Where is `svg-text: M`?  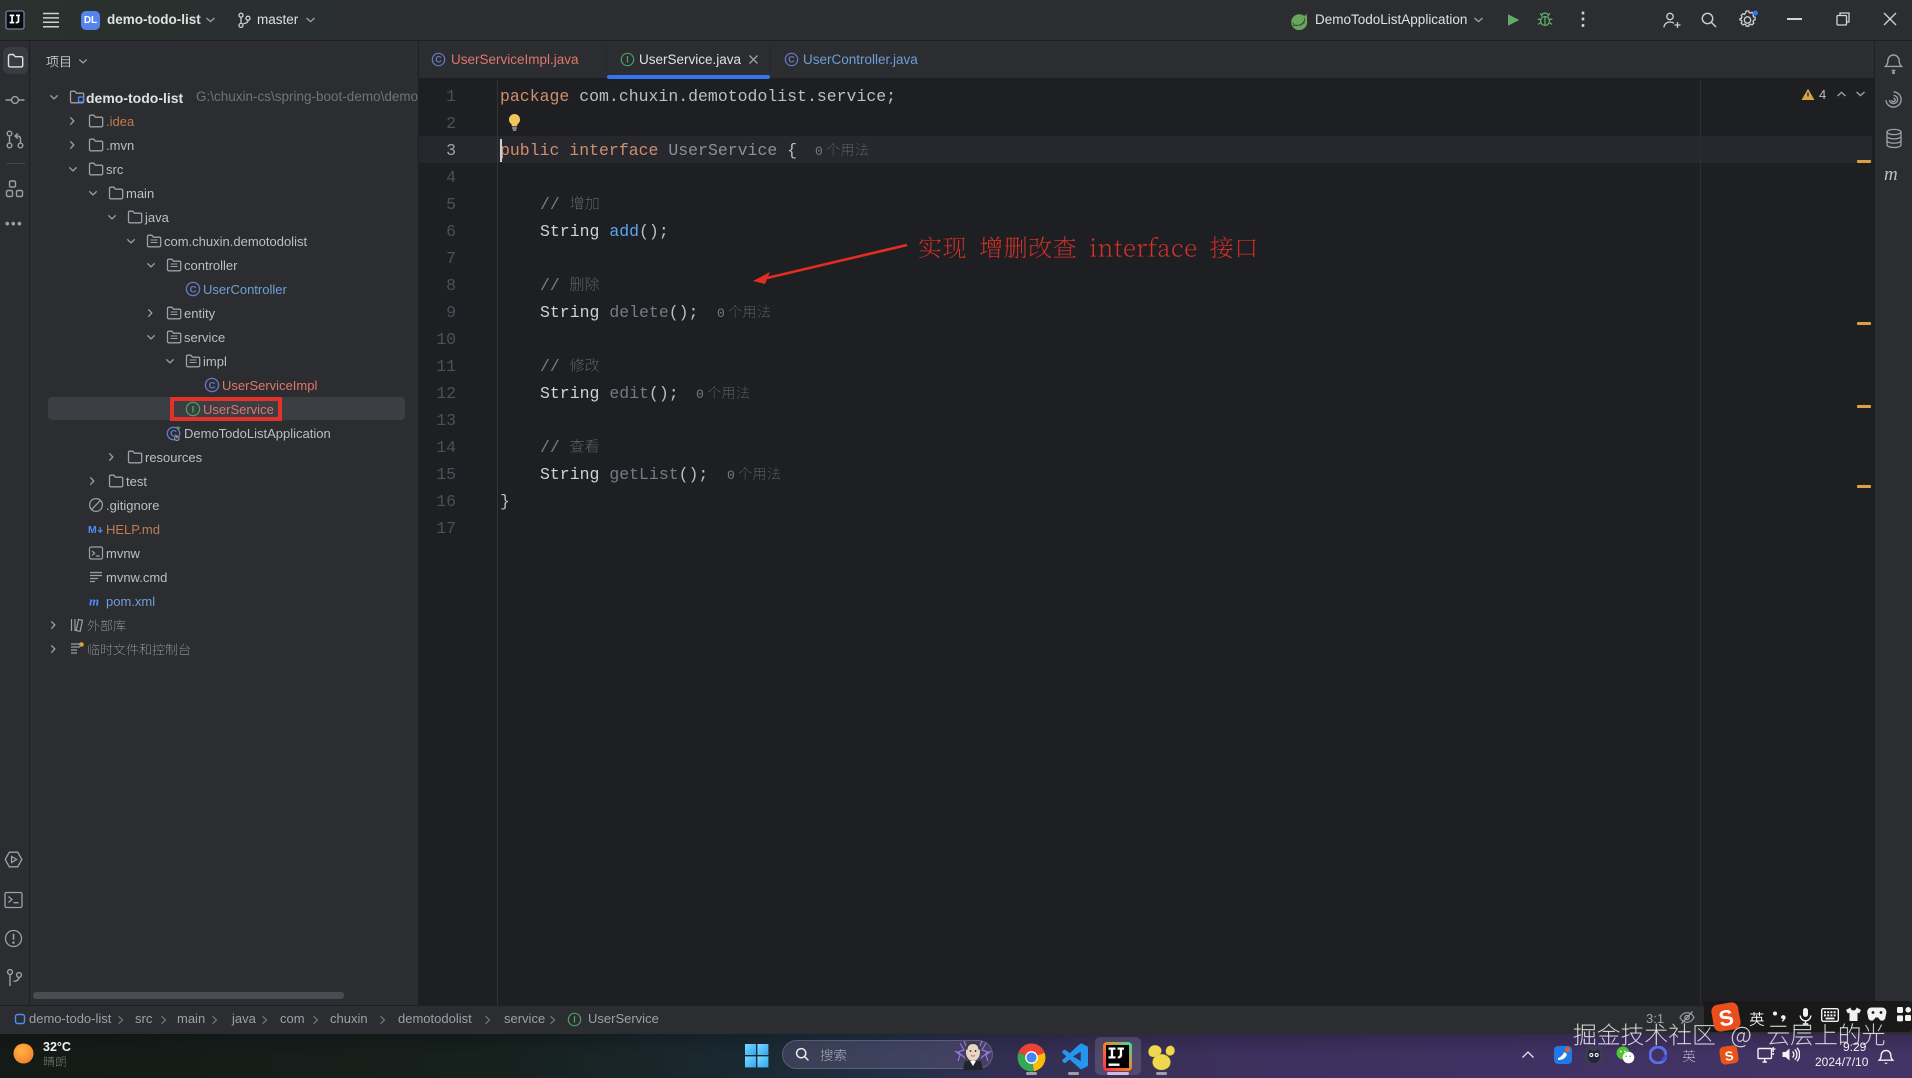 svg-text: M is located at coordinates (92, 530).